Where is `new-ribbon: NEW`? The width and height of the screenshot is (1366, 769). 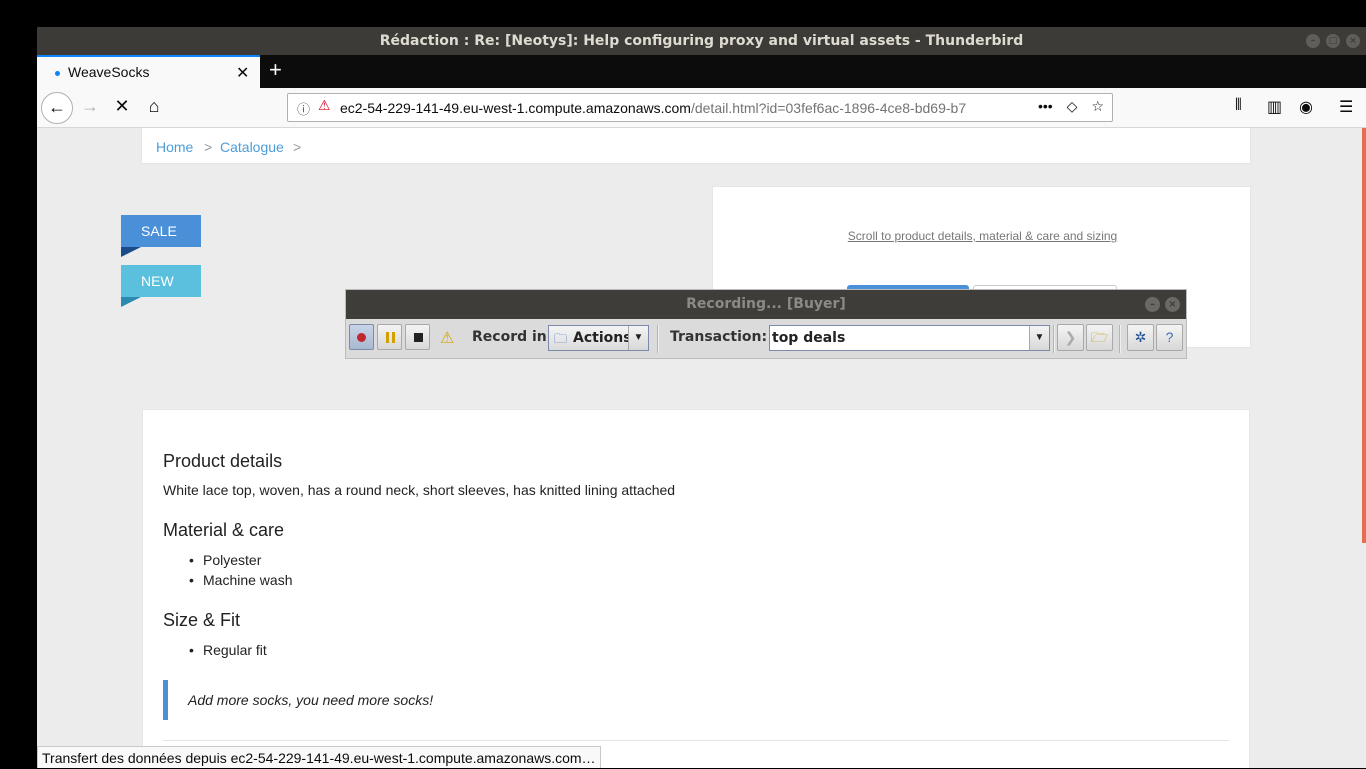
new-ribbon: NEW is located at coordinates (161, 281).